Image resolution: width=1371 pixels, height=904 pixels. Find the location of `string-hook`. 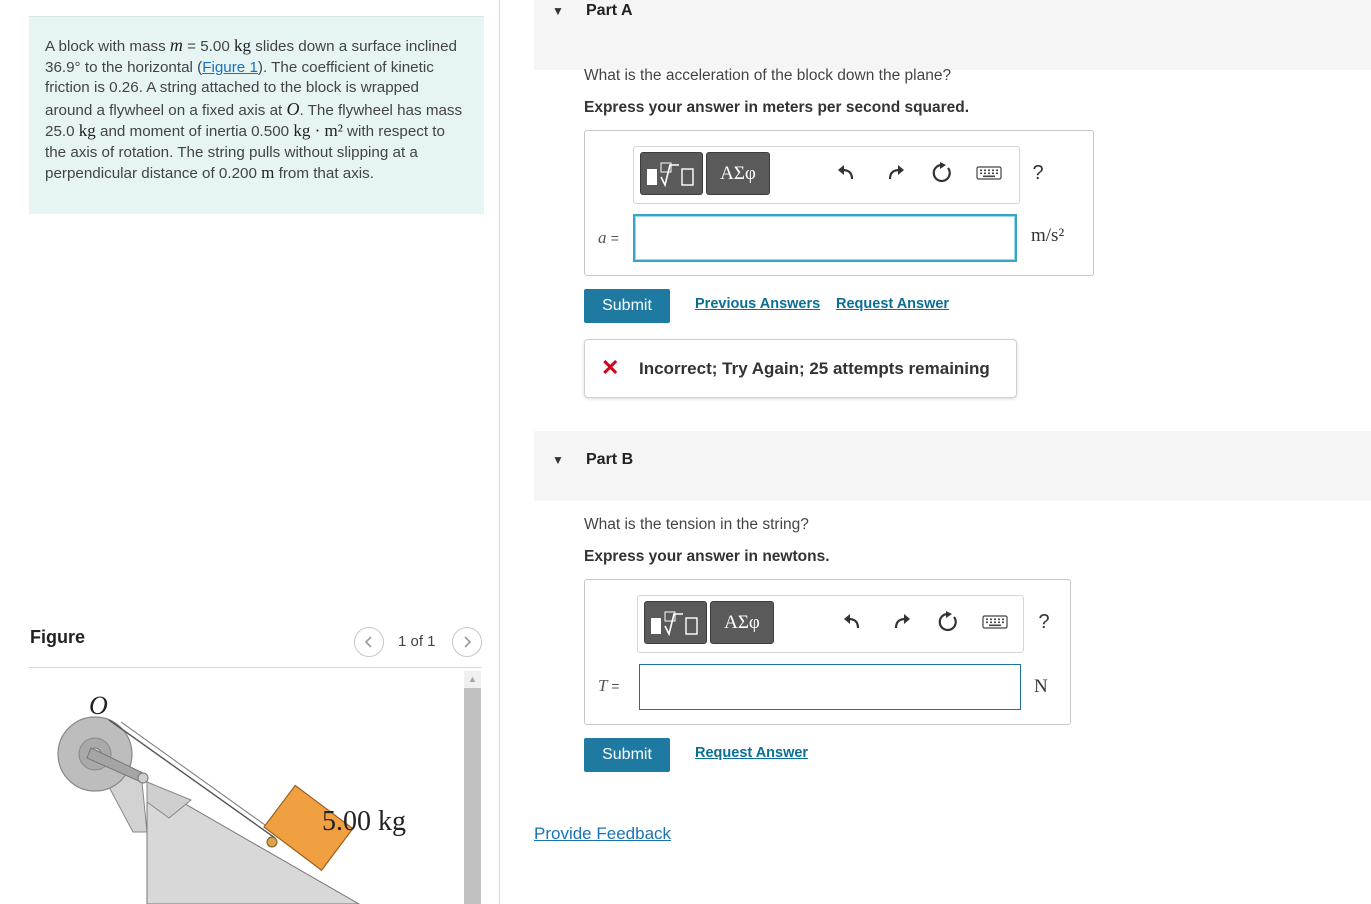

string-hook is located at coordinates (272, 842).